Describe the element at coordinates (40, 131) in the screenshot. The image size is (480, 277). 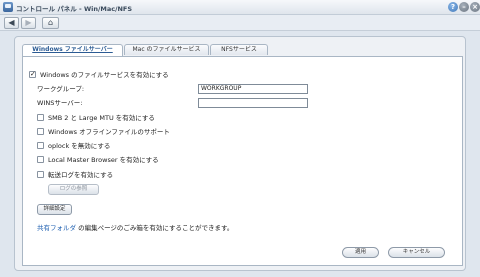
I see `offline-files-checkbox` at that location.